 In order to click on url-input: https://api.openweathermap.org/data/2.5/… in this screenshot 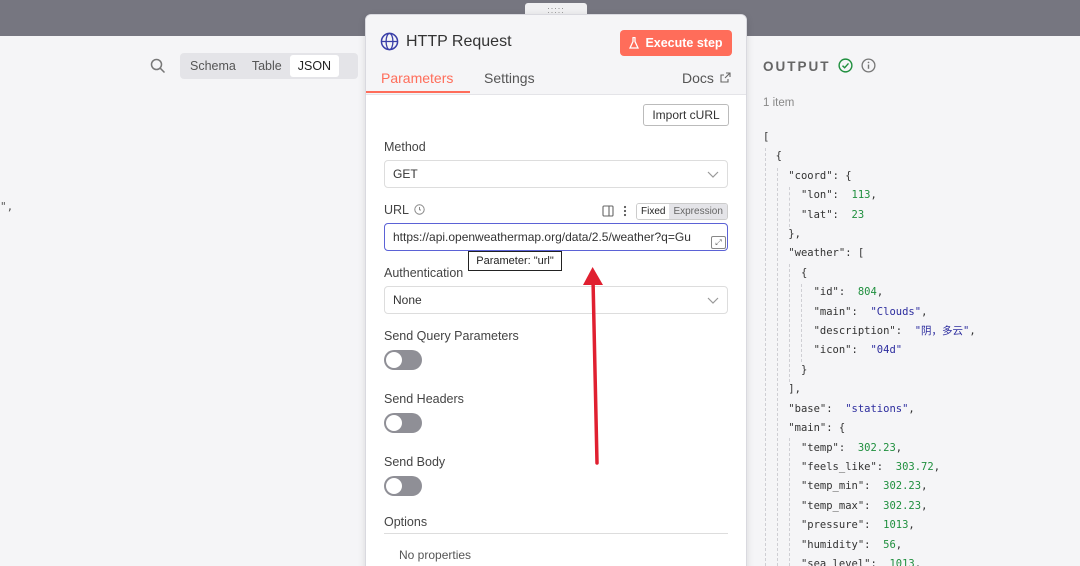, I will do `click(556, 237)`.